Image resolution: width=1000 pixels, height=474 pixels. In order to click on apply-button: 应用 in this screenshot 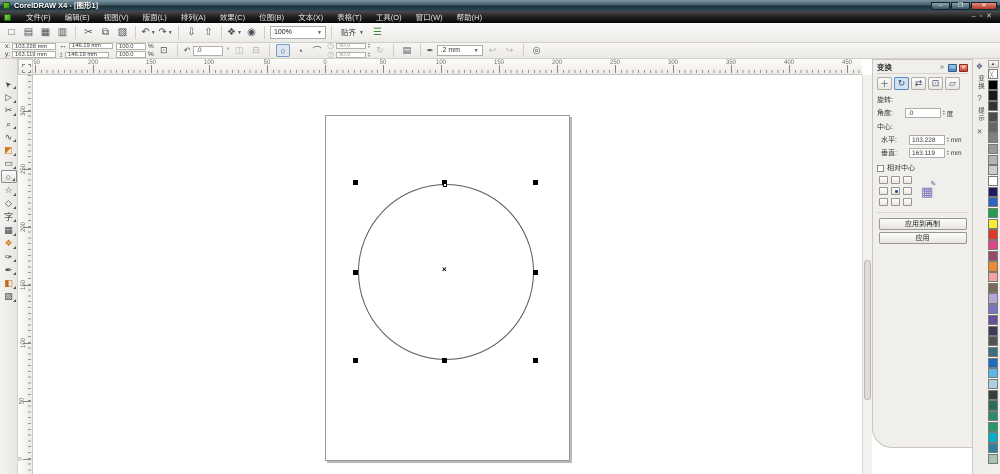, I will do `click(922, 238)`.